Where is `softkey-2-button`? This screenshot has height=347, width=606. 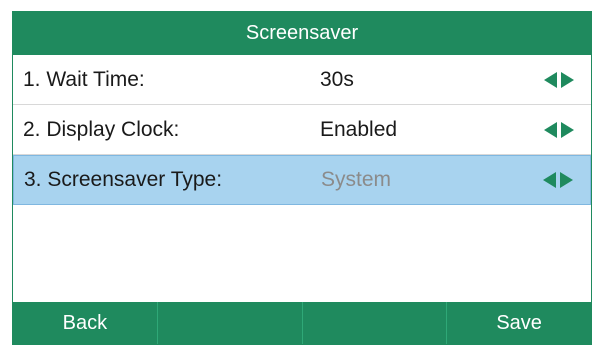 softkey-2-button is located at coordinates (230, 323).